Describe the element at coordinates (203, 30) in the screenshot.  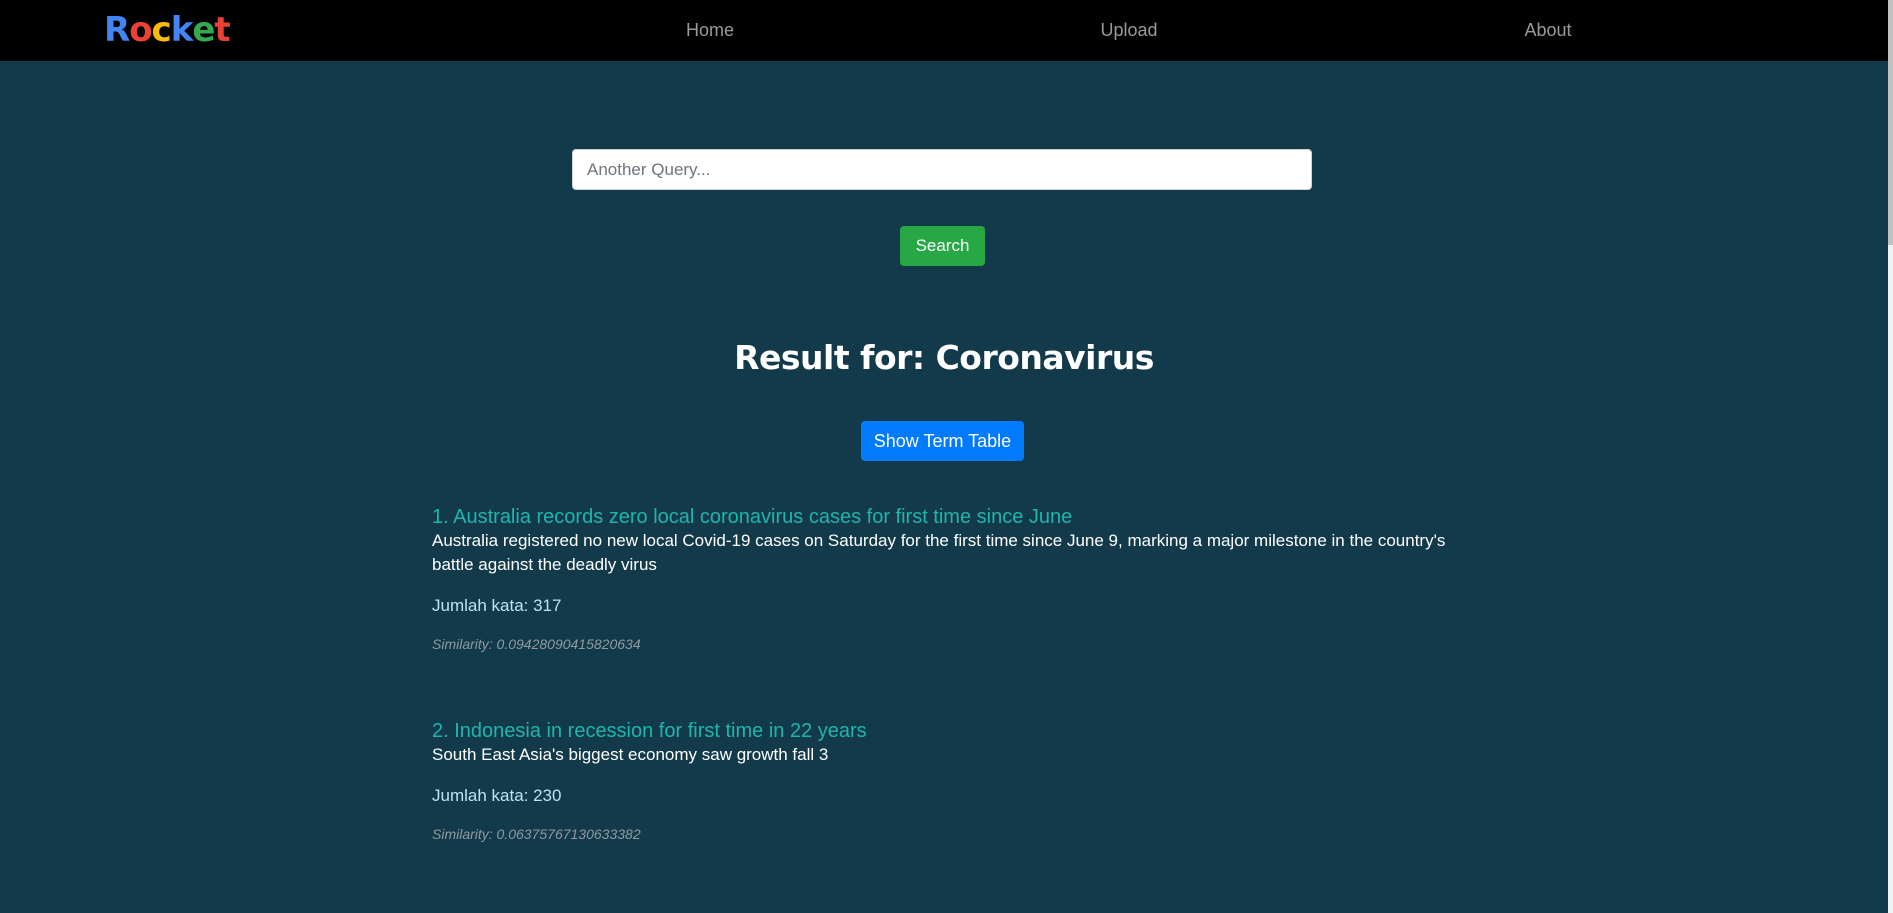
I see `brand-letter: e` at that location.